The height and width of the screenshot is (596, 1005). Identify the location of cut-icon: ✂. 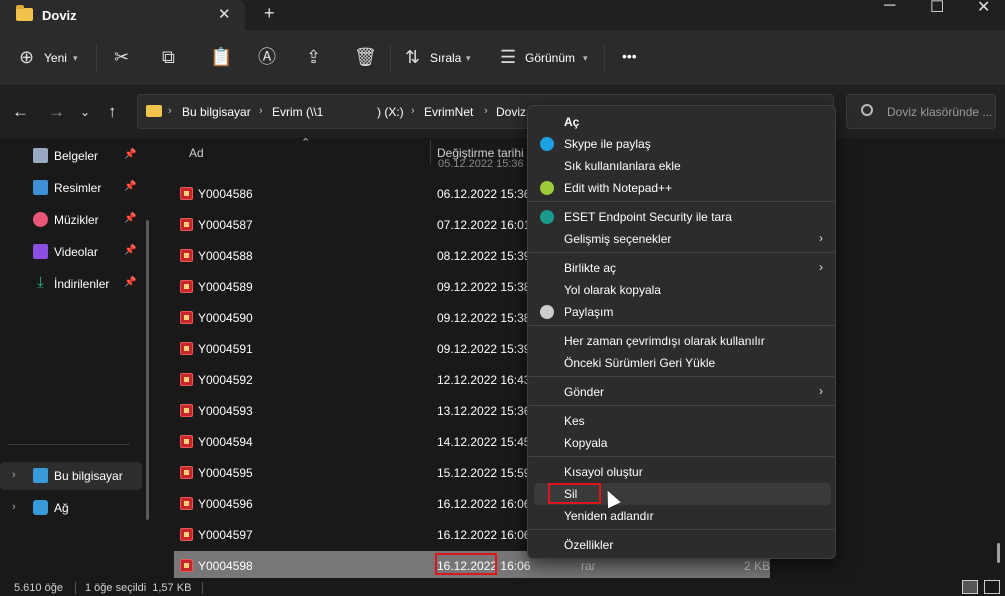
(121, 57).